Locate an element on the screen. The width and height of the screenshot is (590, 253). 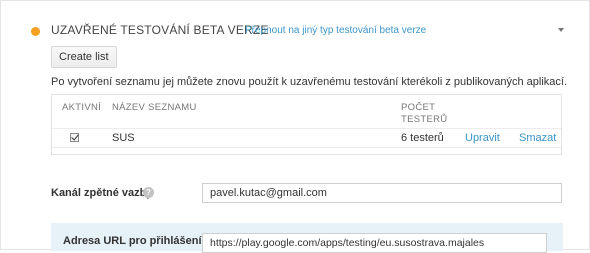
create-list-button: Create list is located at coordinates (84, 57).